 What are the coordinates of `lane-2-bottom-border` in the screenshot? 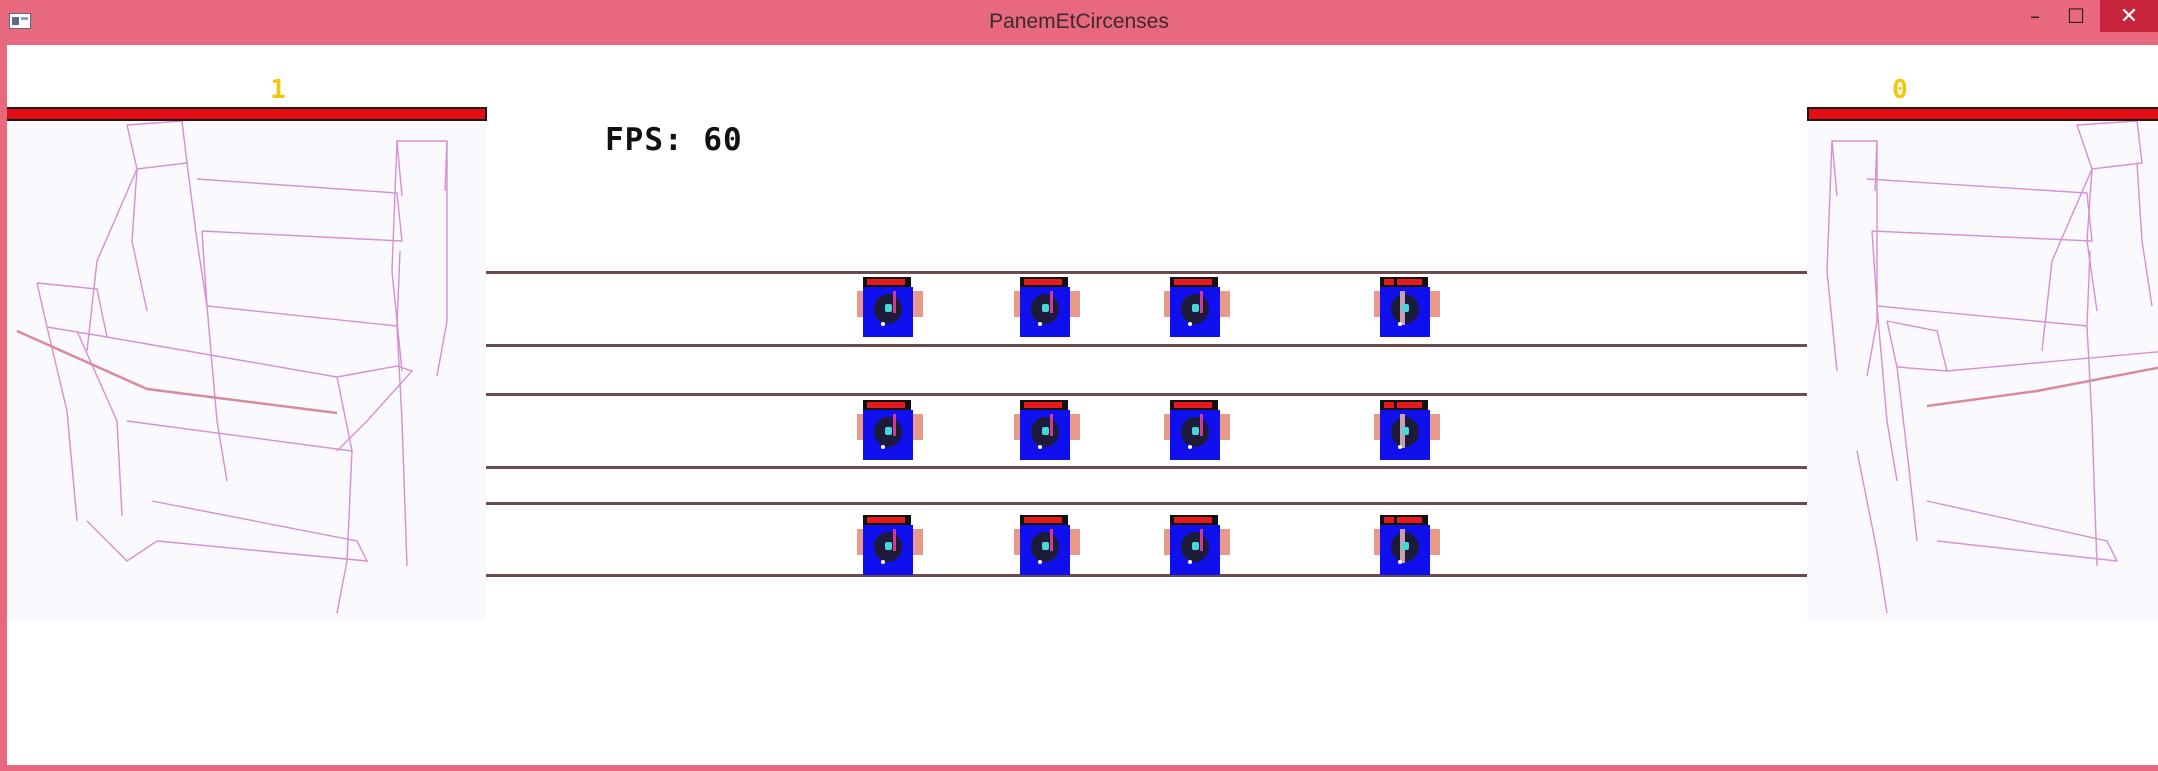 It's located at (1146, 467).